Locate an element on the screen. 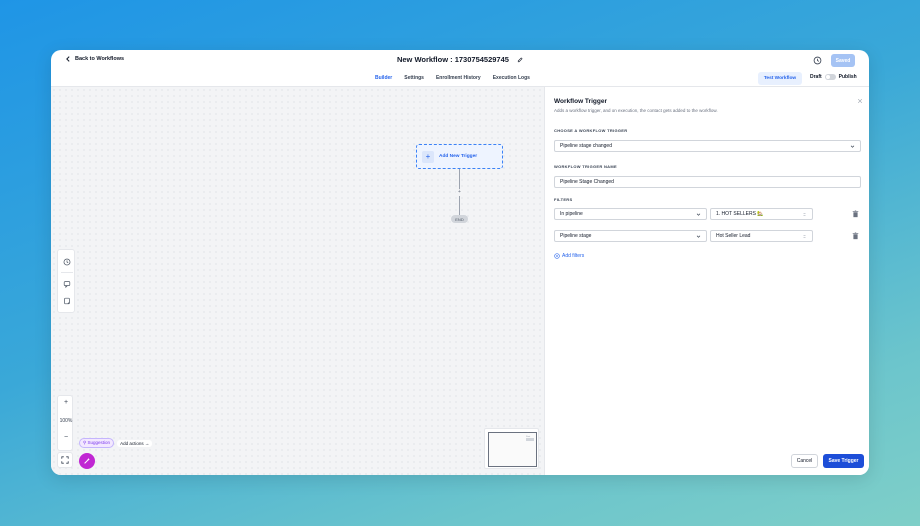  panel-title: Workflow Trigger is located at coordinates (580, 101).